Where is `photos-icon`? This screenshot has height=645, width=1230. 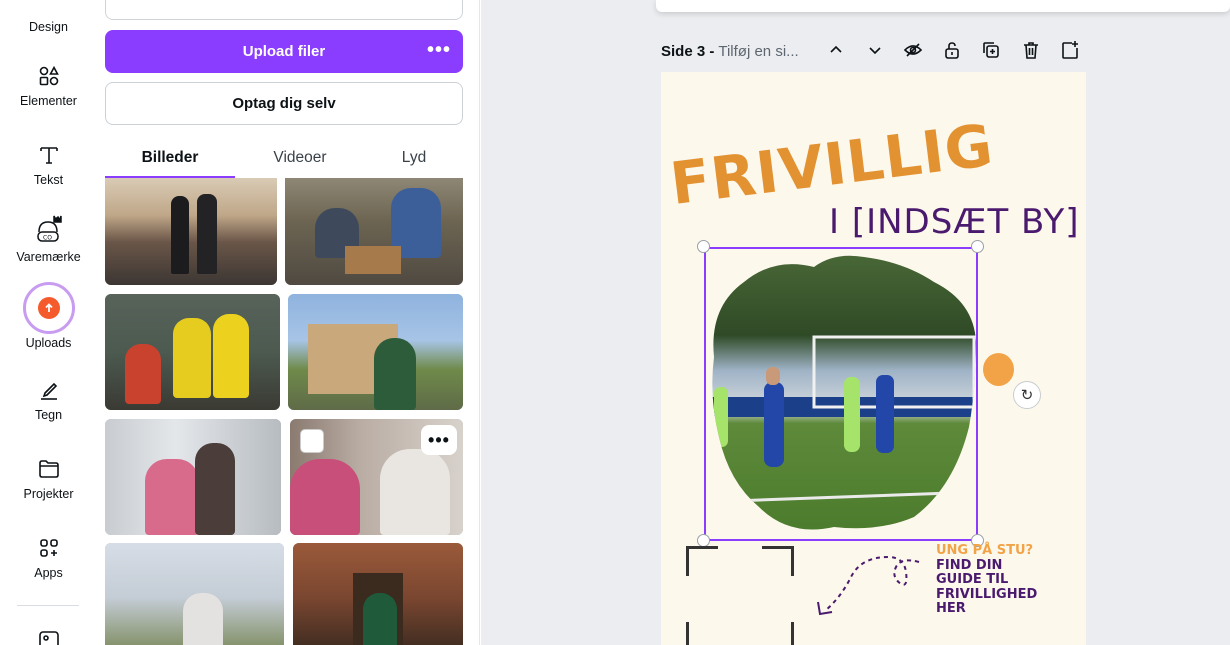 photos-icon is located at coordinates (49, 637).